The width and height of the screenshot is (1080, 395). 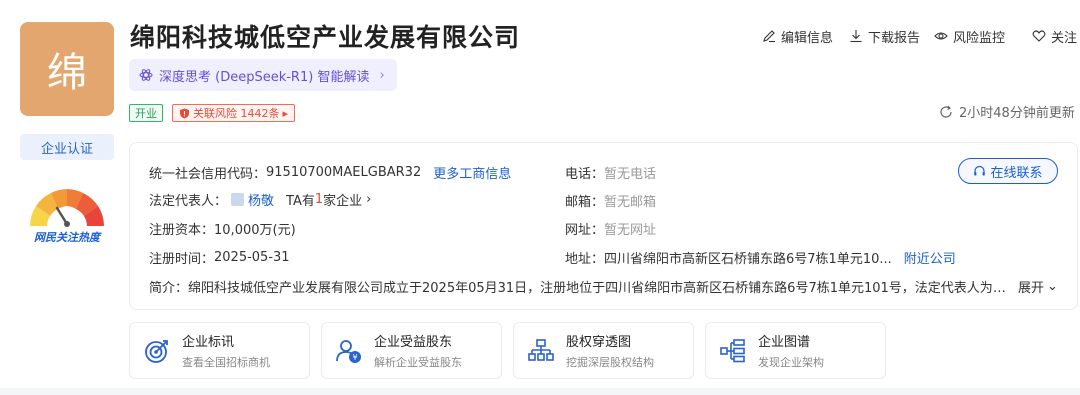 I want to click on address-row: 地址： 四川省绵阳市高新区石桥铺东路6号7栋1单元10... 附近公司, so click(x=760, y=257).